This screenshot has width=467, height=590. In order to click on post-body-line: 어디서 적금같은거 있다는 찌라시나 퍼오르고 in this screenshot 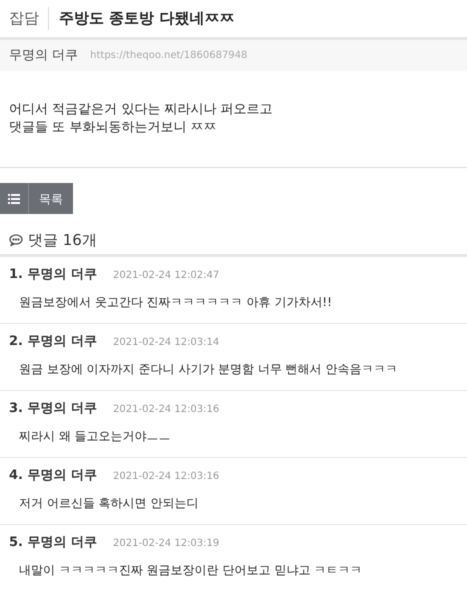, I will do `click(141, 110)`.